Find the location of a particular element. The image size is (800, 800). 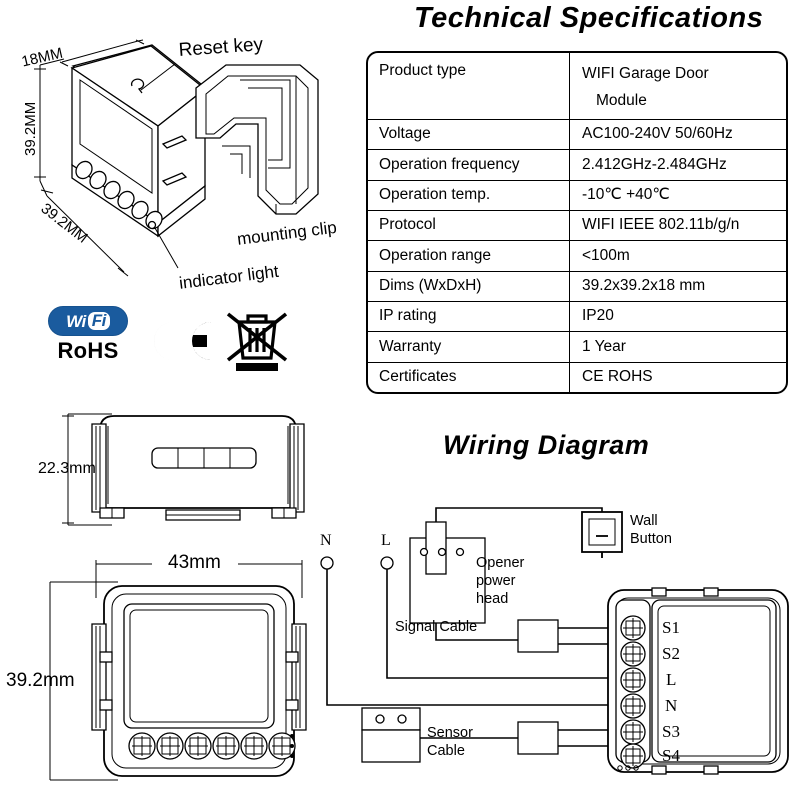

spec-value-line1: WIFI Garage Door is located at coordinates (645, 73).